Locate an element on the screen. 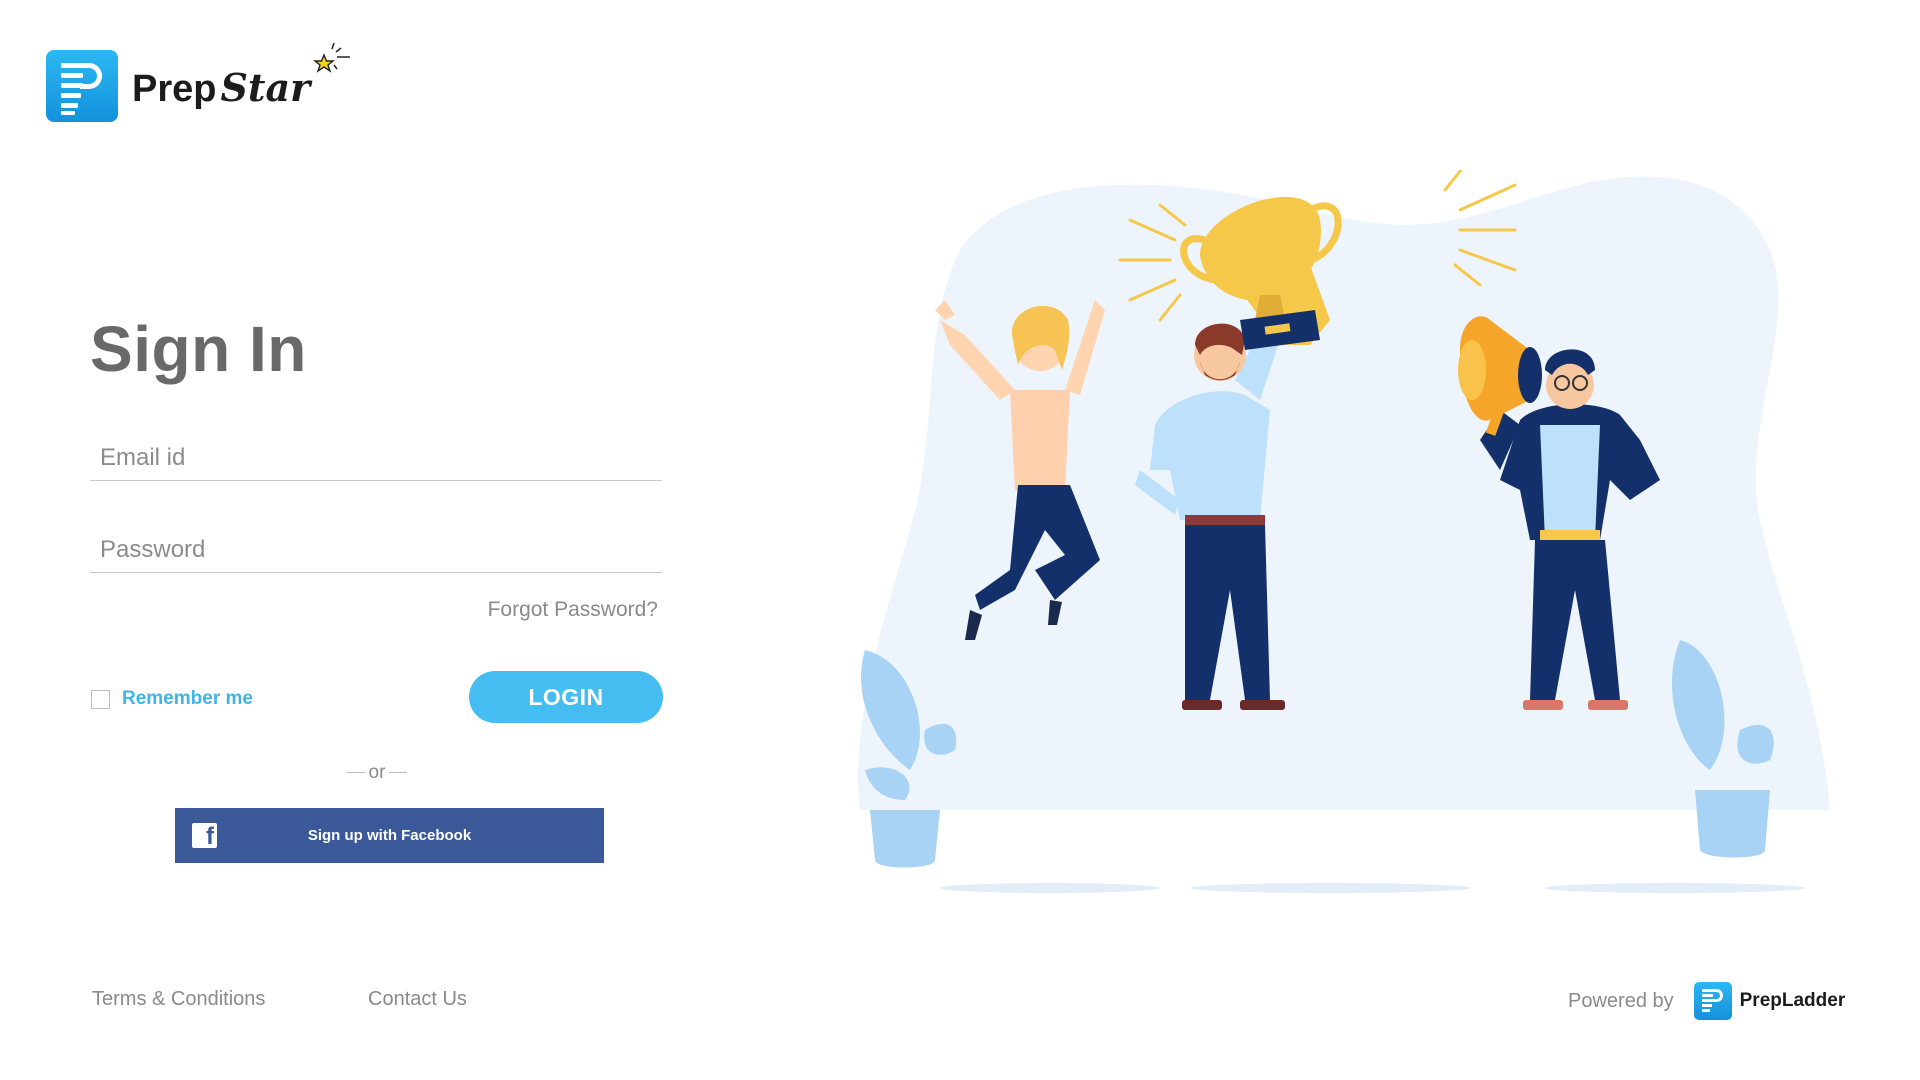 The height and width of the screenshot is (1080, 1920). prepstar-logo: Prep Star is located at coordinates (199, 82).